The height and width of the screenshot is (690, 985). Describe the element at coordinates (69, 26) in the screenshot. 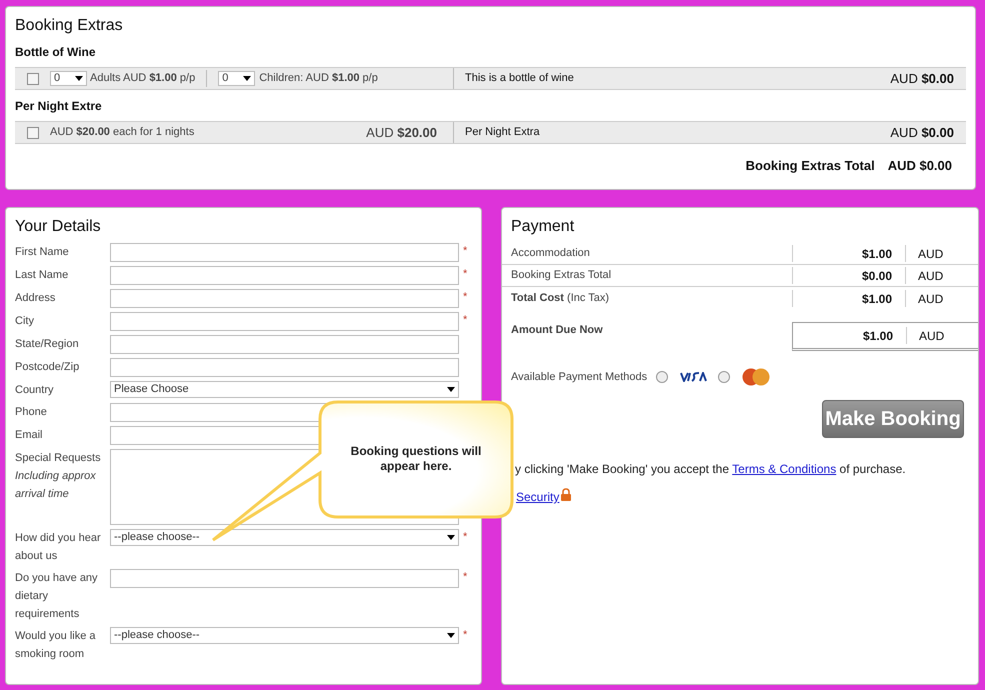

I see `section-title: Booking Extras` at that location.